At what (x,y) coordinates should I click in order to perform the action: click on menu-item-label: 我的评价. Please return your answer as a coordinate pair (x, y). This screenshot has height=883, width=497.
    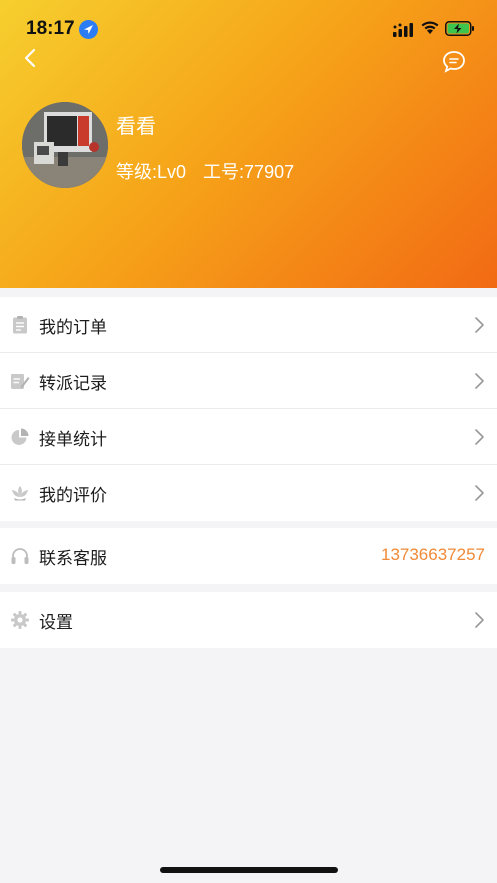
    Looking at the image, I should click on (73, 496).